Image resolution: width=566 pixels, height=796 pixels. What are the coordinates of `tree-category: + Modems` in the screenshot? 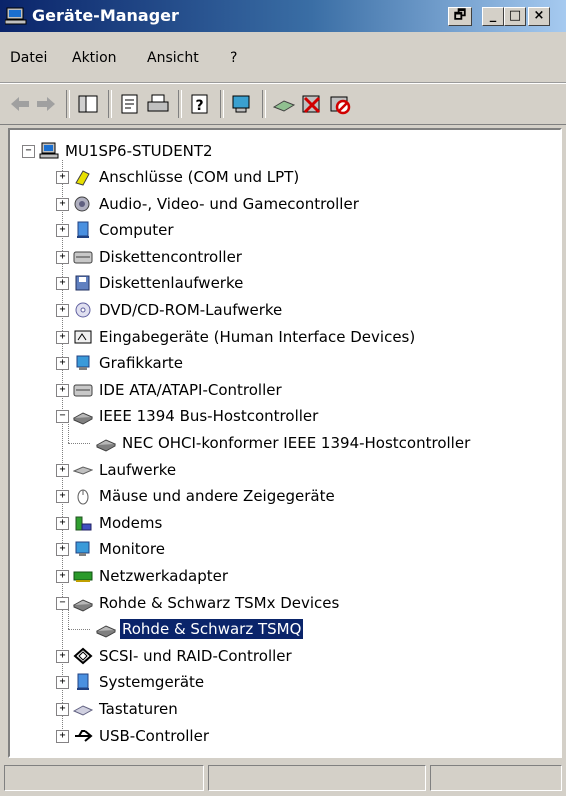 It's located at (110, 523).